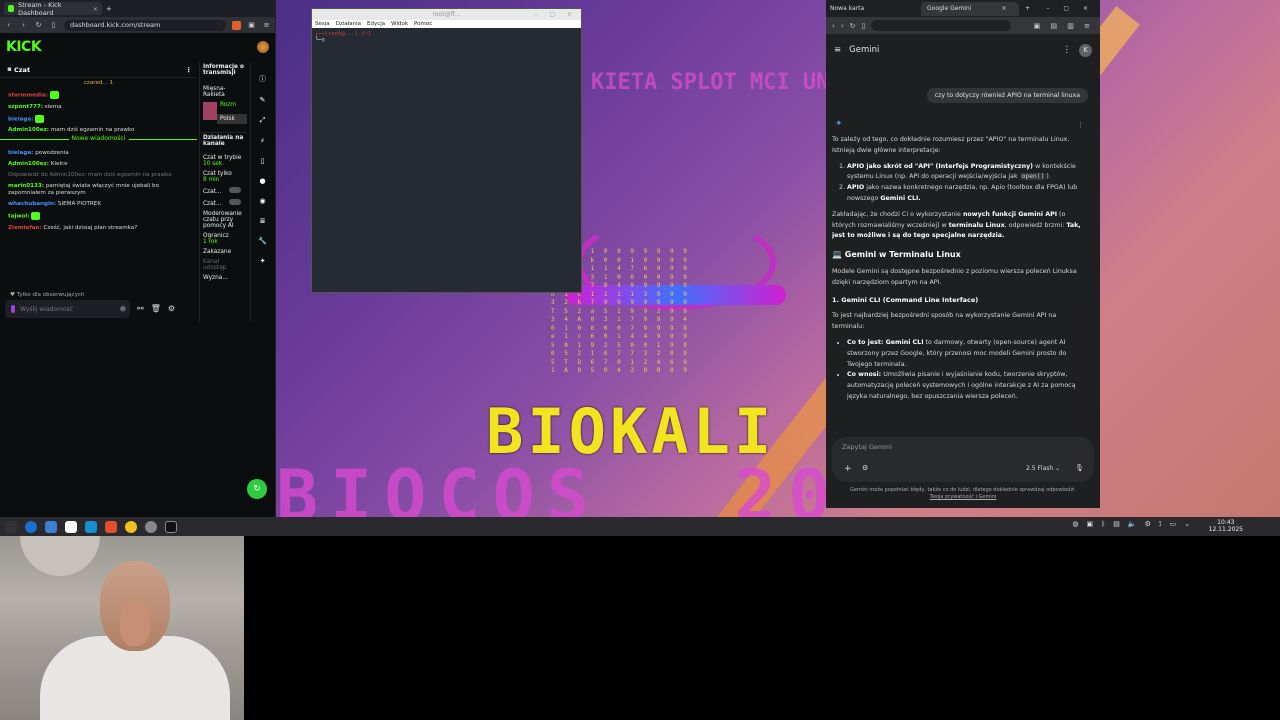 This screenshot has height=720, width=1280. What do you see at coordinates (446, 37) in the screenshot?
I see `terminal-prompt: ┌──(root@...)-[~] └─▯` at bounding box center [446, 37].